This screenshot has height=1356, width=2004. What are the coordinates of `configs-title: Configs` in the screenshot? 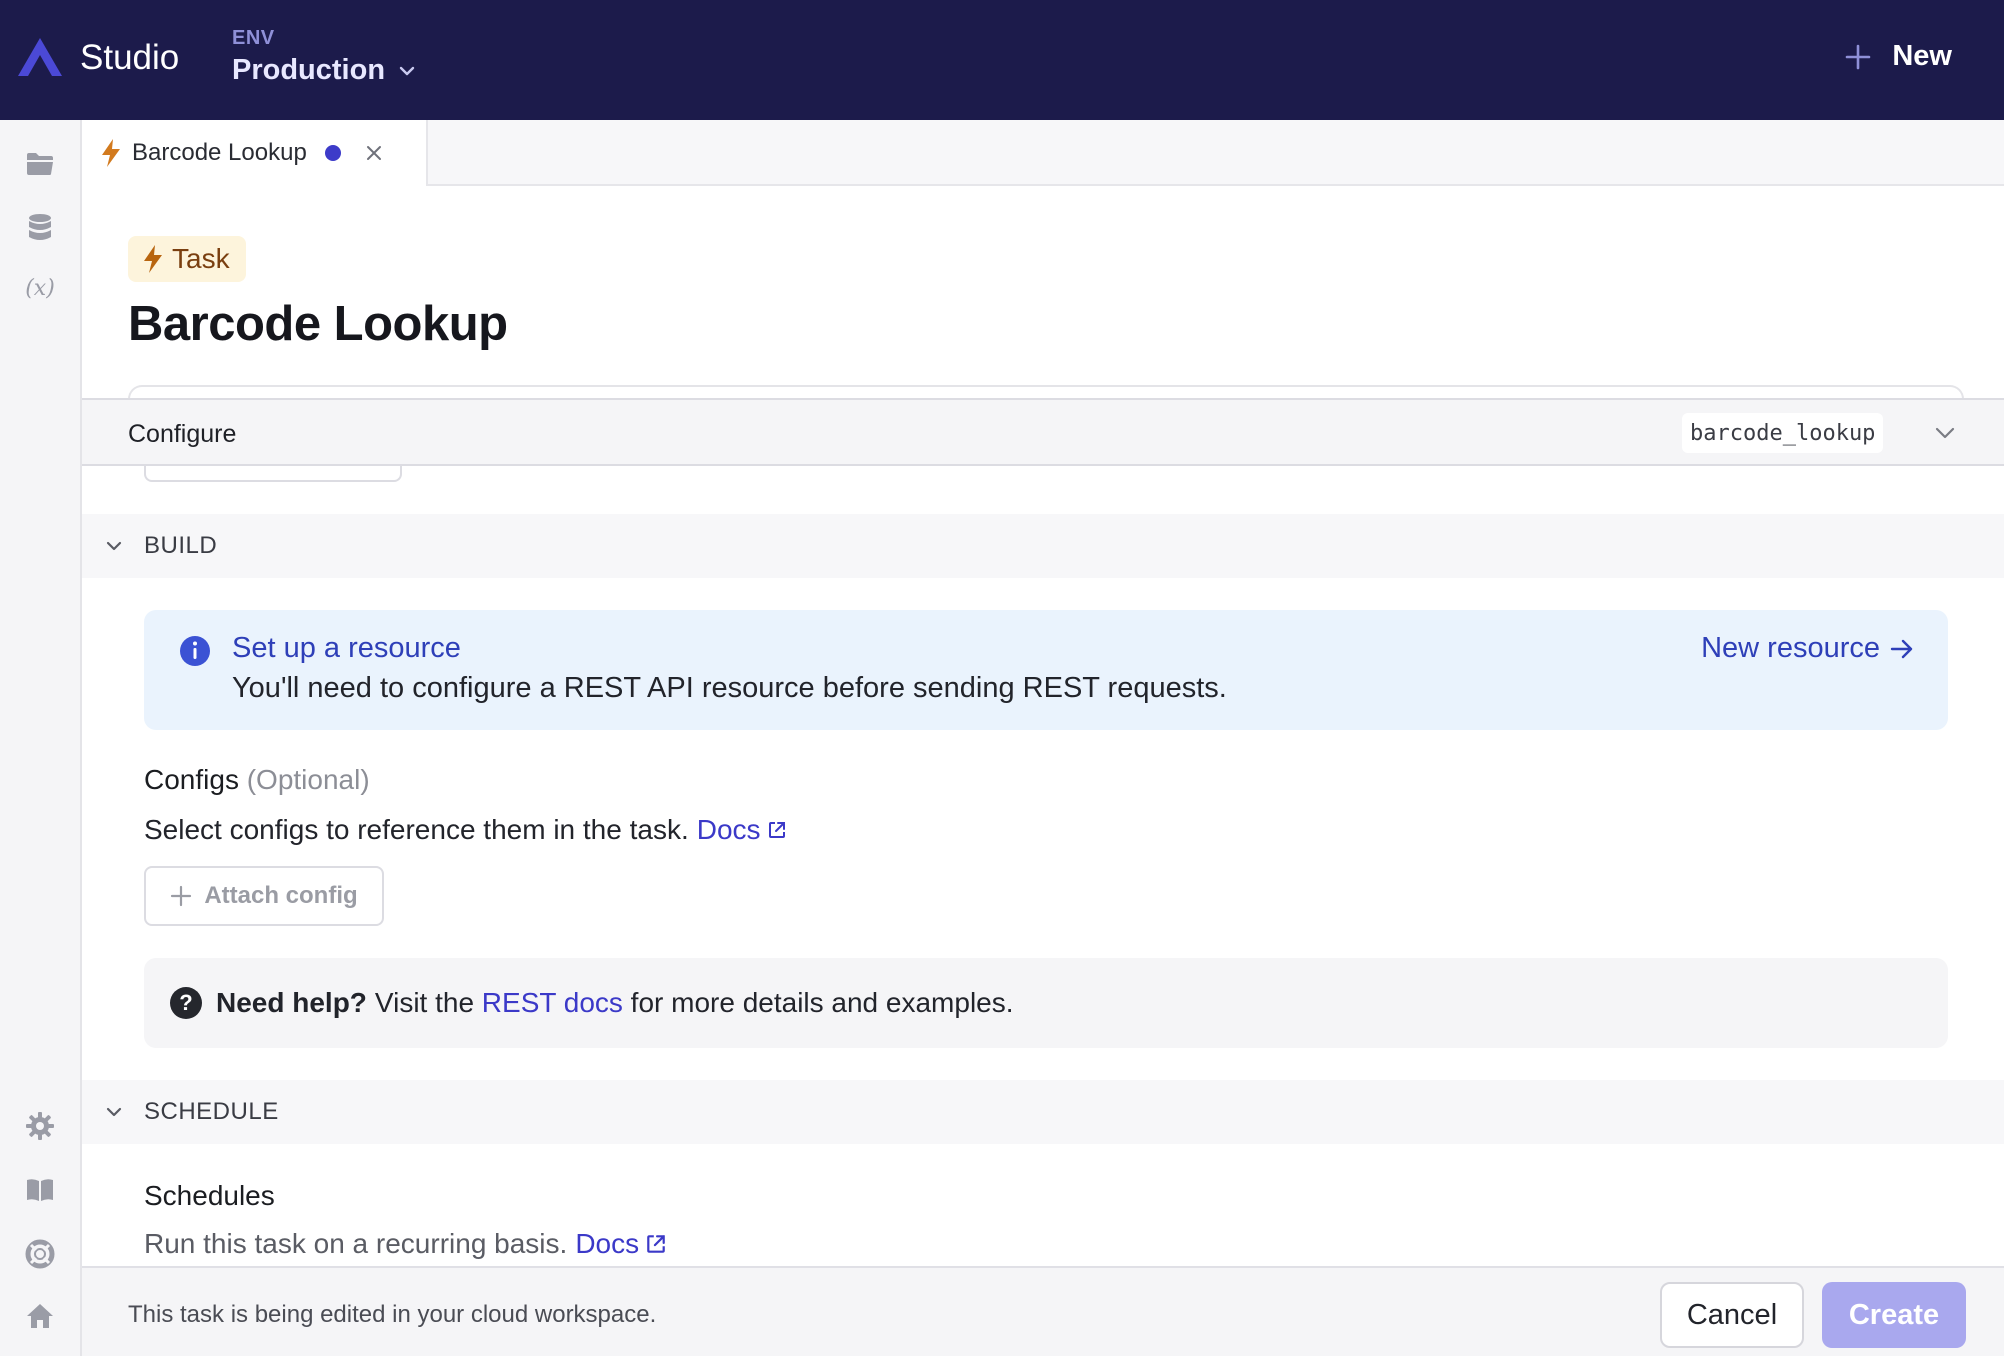 It's located at (191, 779).